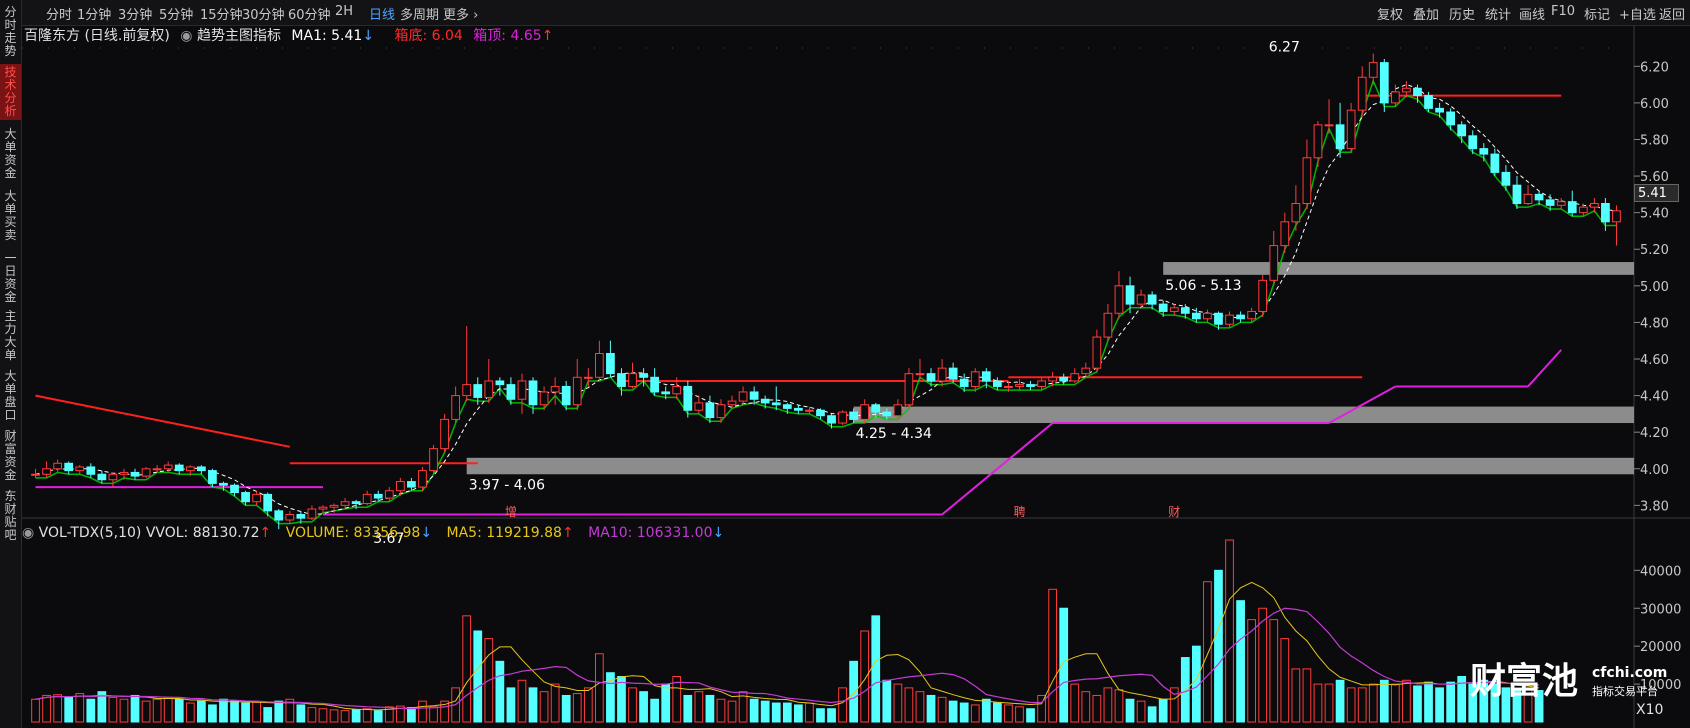 The width and height of the screenshot is (1690, 728). What do you see at coordinates (1660, 647) in the screenshot?
I see `vol-y-tick-label: 20000` at bounding box center [1660, 647].